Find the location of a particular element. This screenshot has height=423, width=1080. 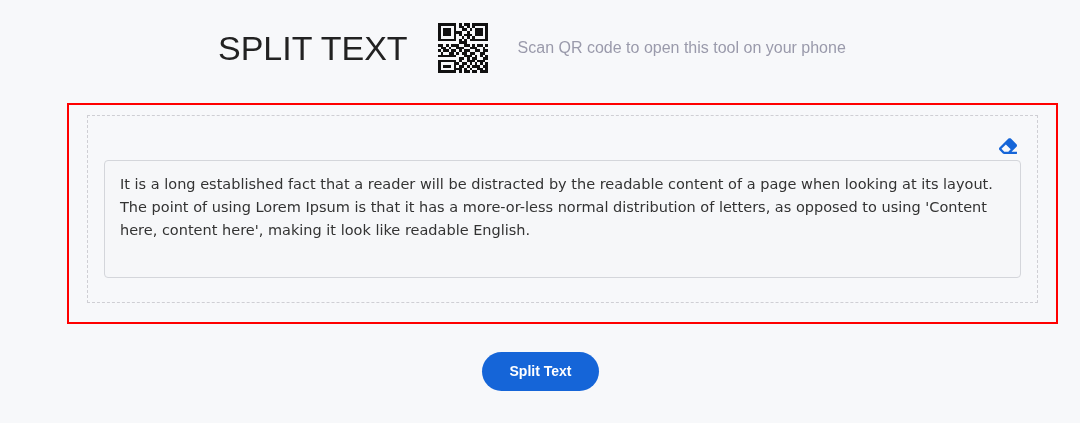

split-text-button: Split Text is located at coordinates (540, 371).